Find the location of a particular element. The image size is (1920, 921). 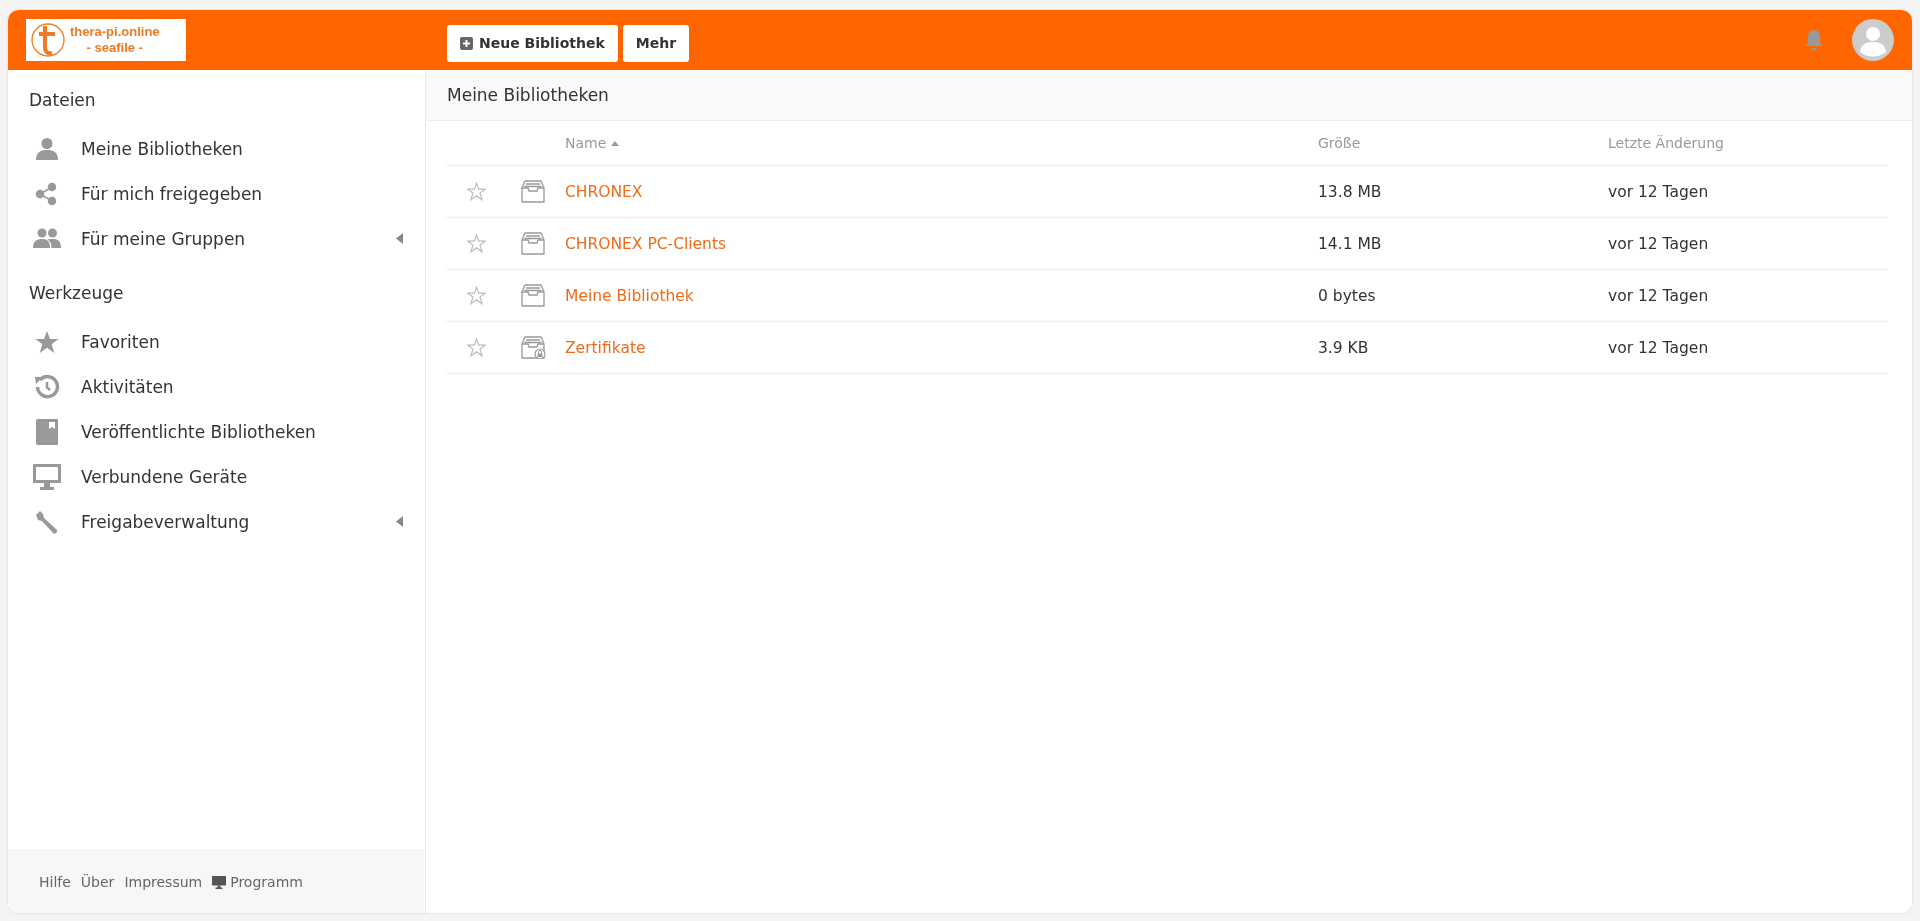

logo-text: thera-pi.online is located at coordinates (115, 32).